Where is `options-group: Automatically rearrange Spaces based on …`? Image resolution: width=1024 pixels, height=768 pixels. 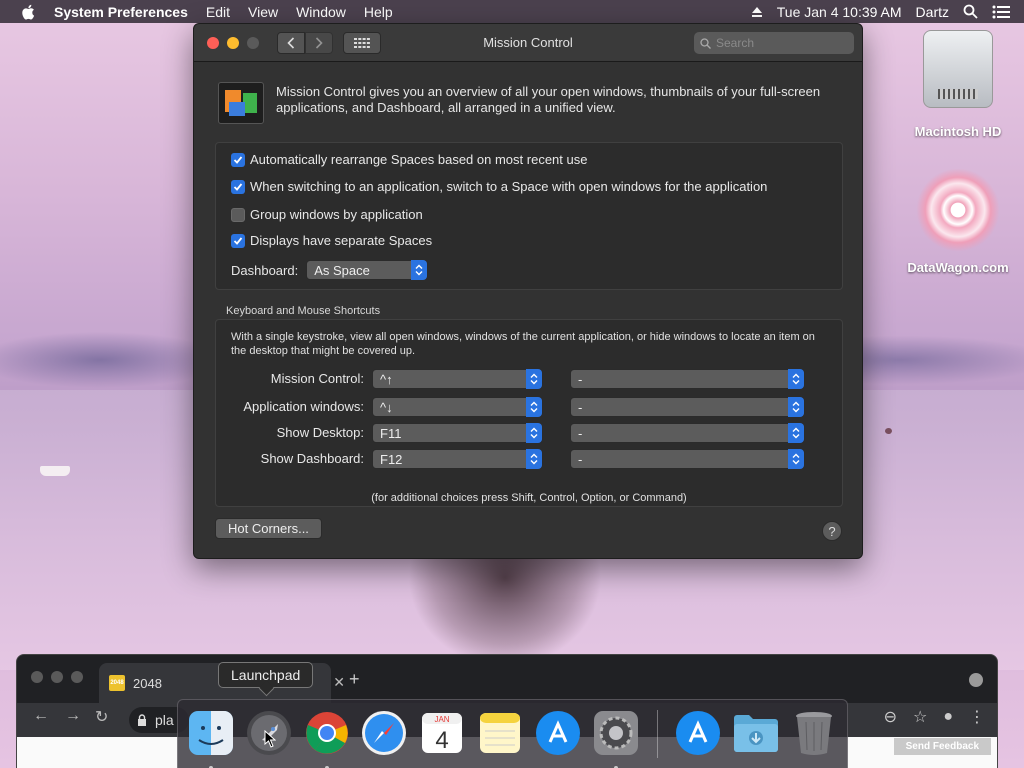 options-group: Automatically rearrange Spaces based on … is located at coordinates (529, 216).